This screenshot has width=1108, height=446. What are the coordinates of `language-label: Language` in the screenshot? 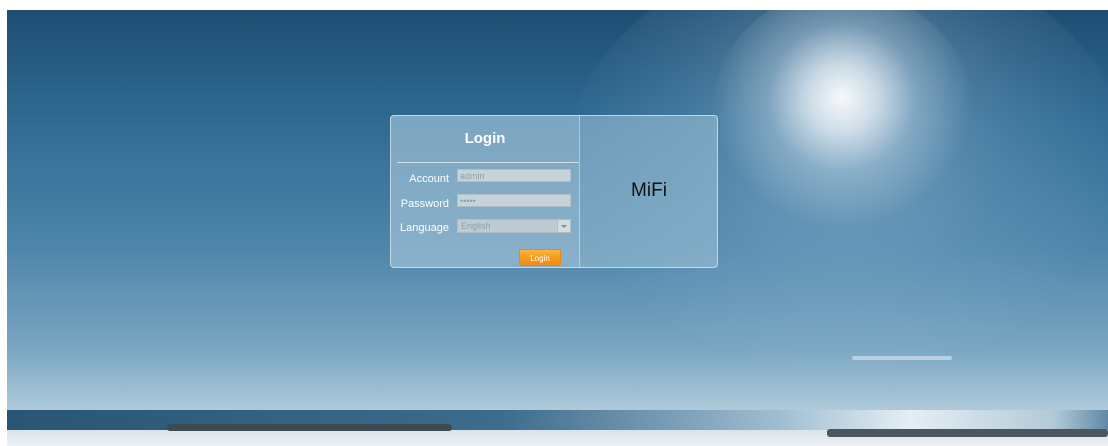 It's located at (424, 228).